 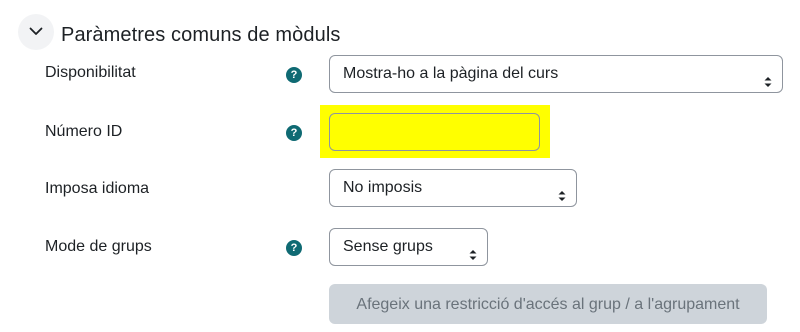 I want to click on availability-select: Mostra-ho a la pàgina del curs, so click(x=556, y=74).